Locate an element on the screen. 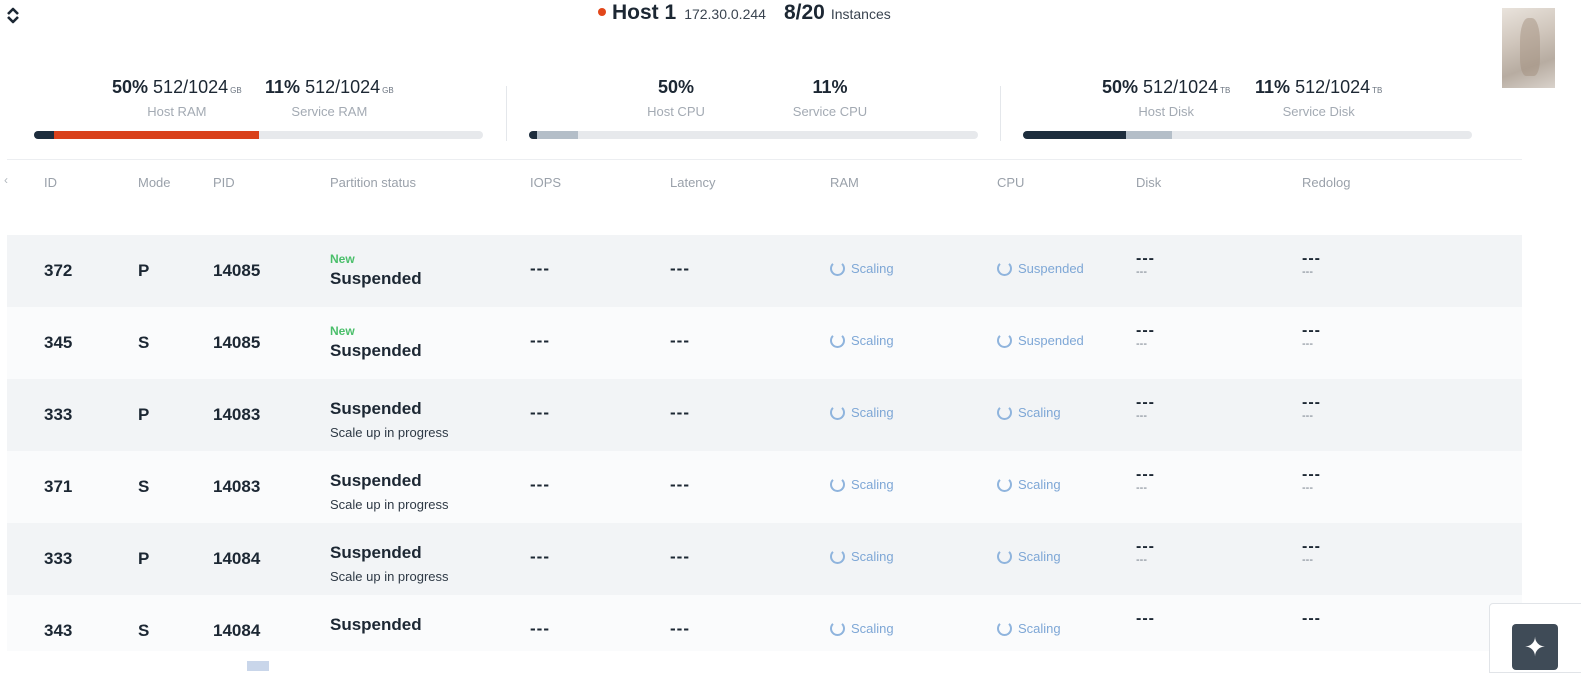 The width and height of the screenshot is (1581, 673). assistant-panel: ✦ is located at coordinates (1535, 638).